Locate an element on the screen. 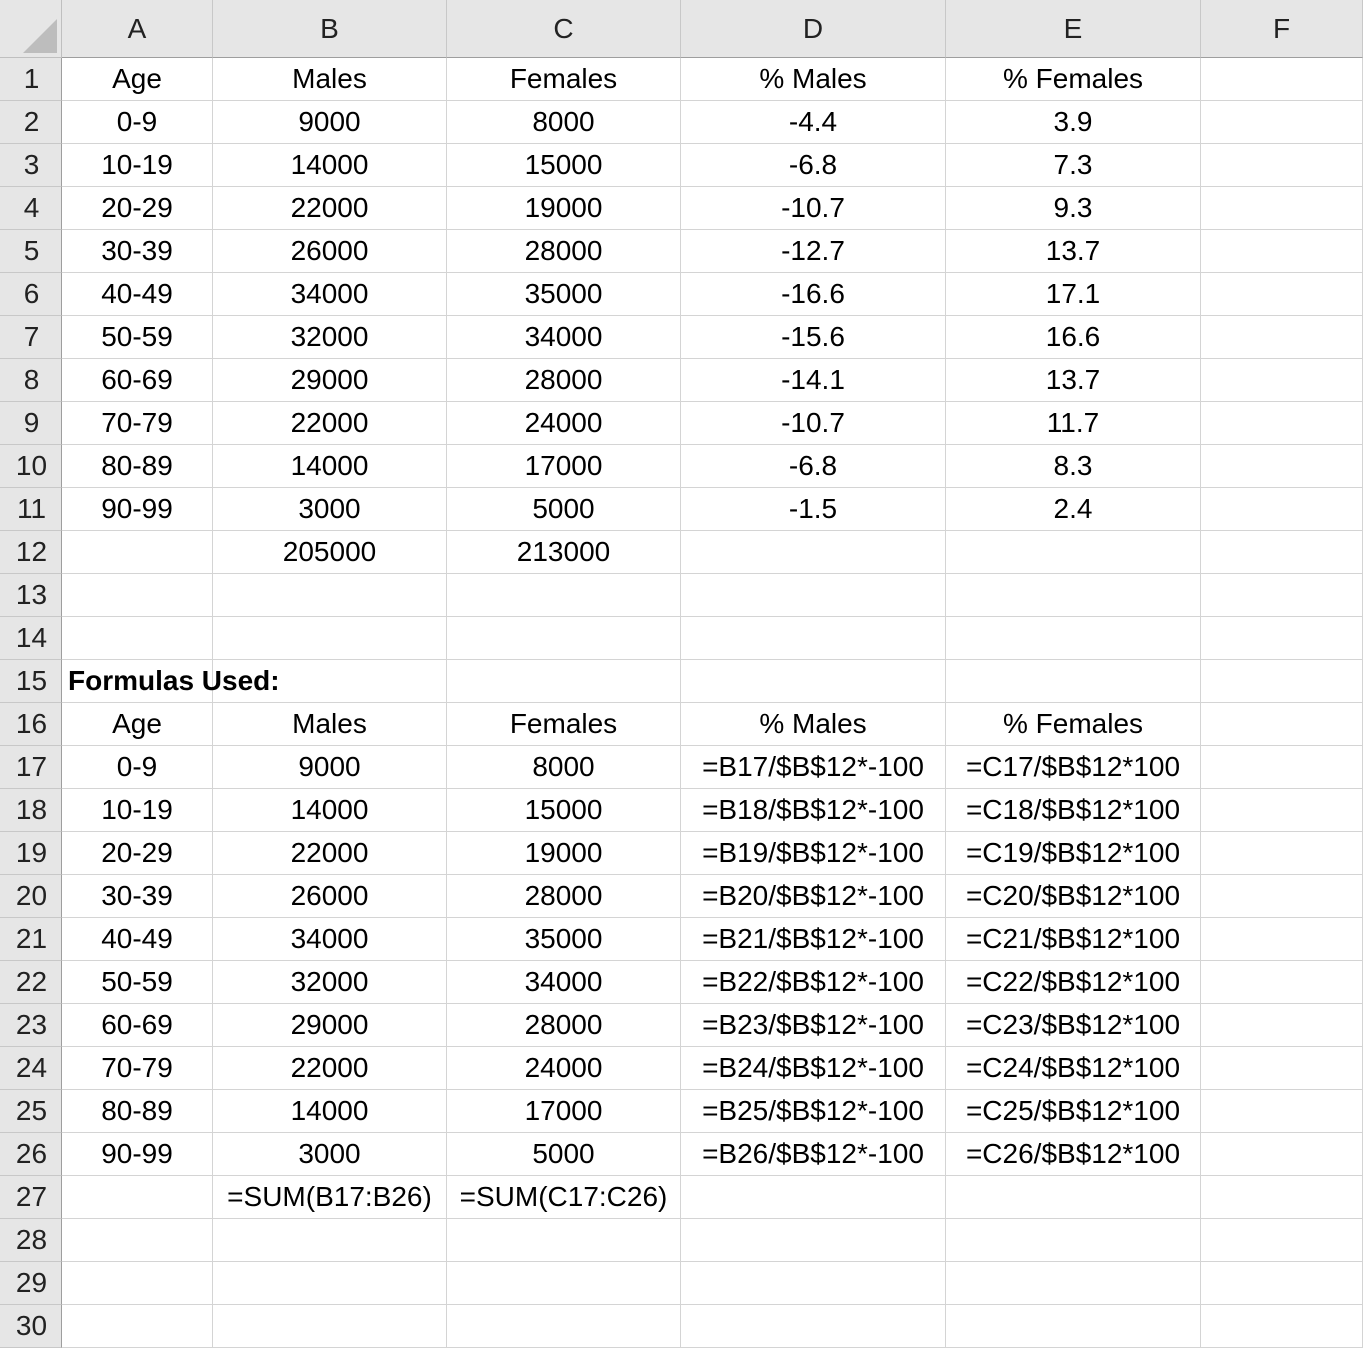  cell-a26: 90-99 is located at coordinates (137, 1154).